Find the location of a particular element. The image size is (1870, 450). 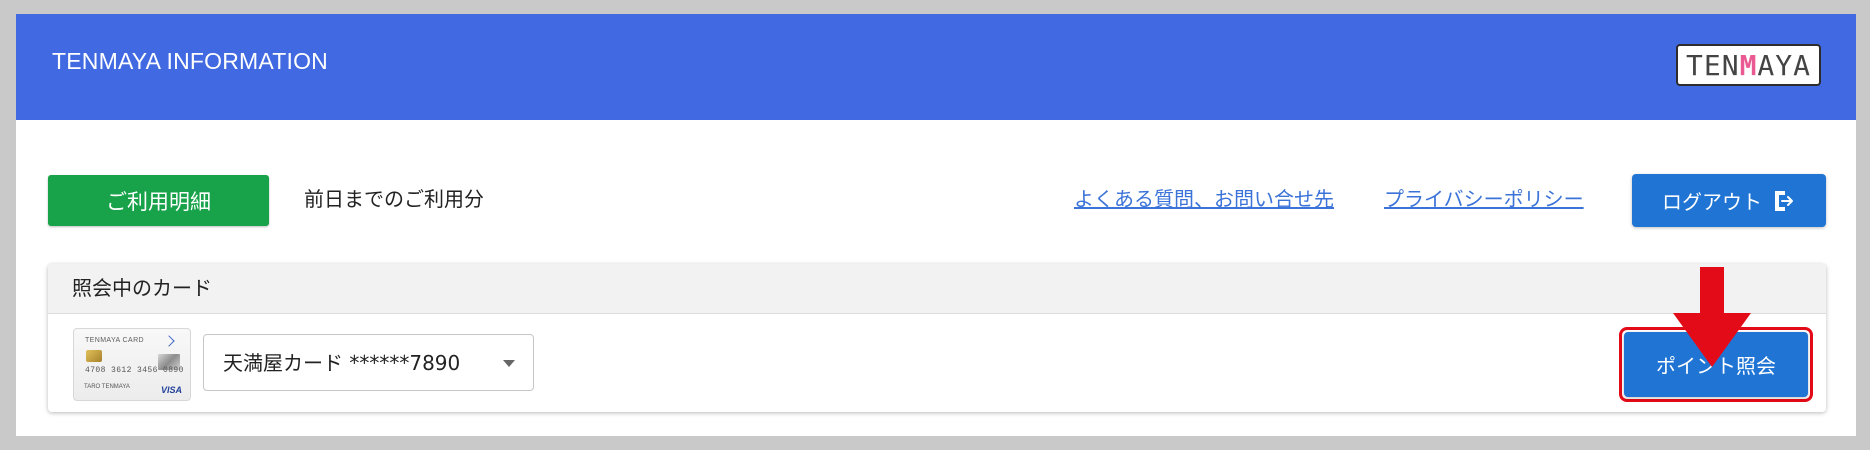

visa-logo: VISA is located at coordinates (171, 390).